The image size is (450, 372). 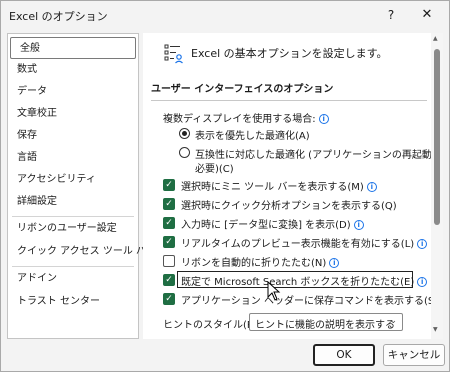 What do you see at coordinates (289, 100) in the screenshot?
I see `section-divider` at bounding box center [289, 100].